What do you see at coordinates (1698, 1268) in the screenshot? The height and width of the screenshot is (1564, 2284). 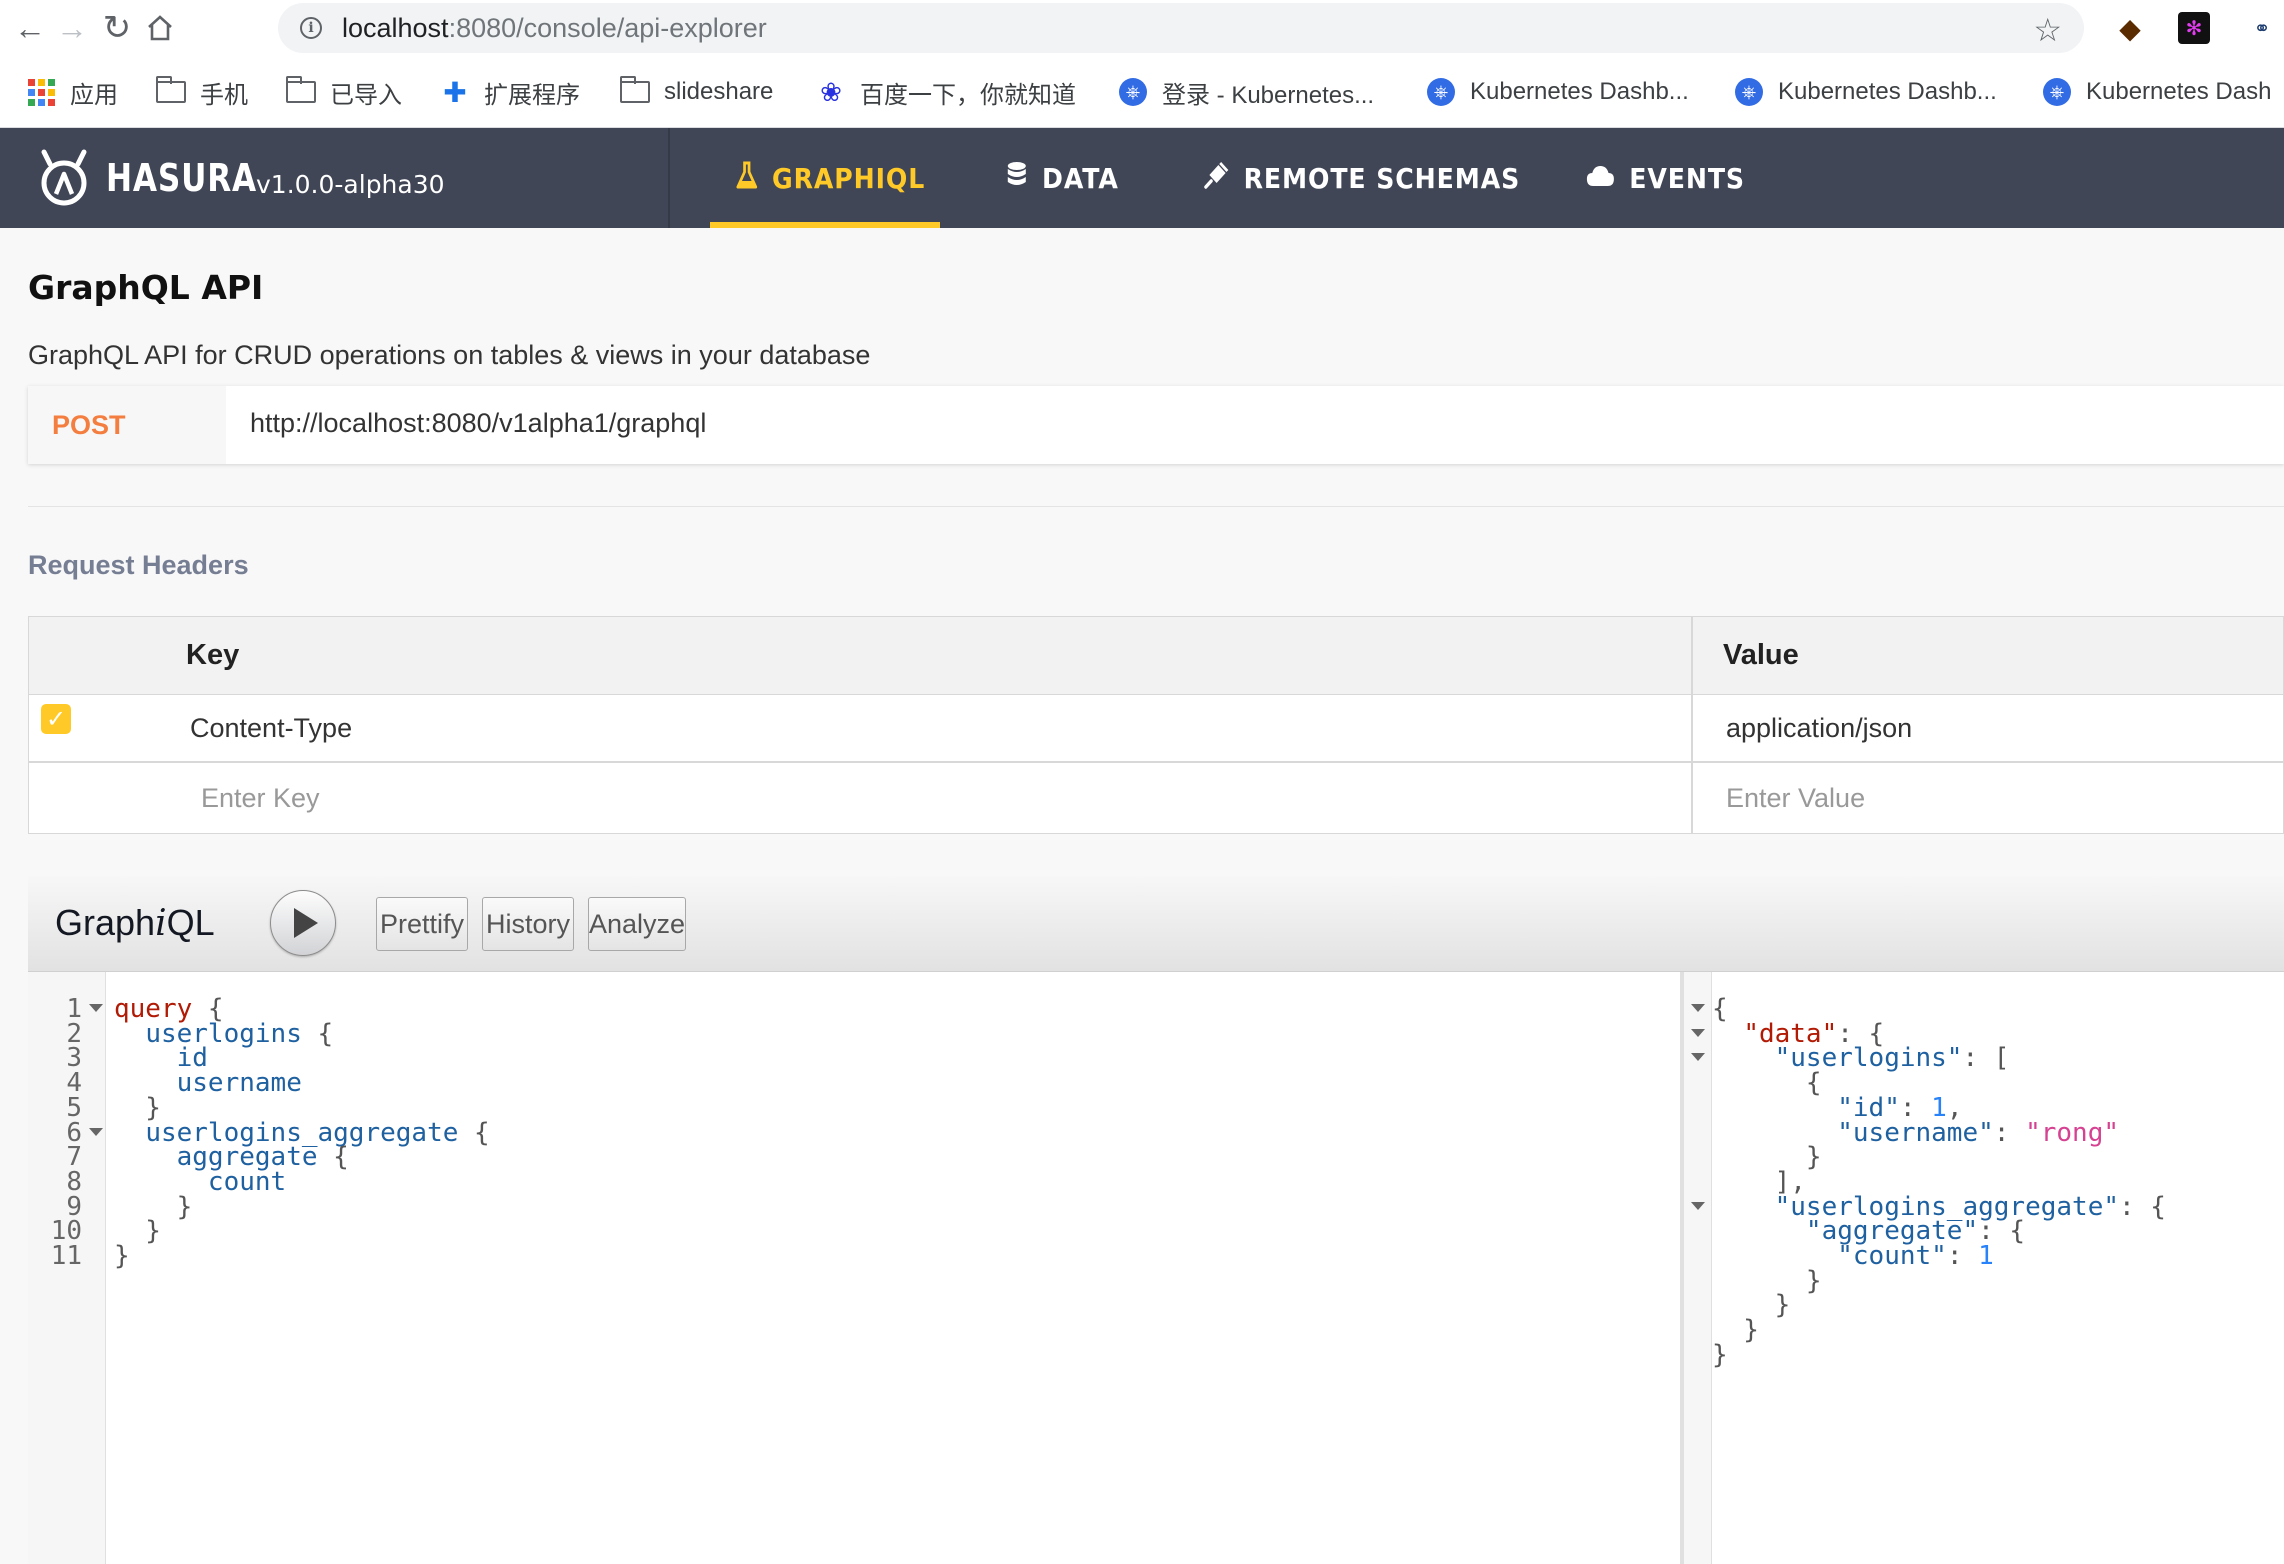 I see `result-gutter` at bounding box center [1698, 1268].